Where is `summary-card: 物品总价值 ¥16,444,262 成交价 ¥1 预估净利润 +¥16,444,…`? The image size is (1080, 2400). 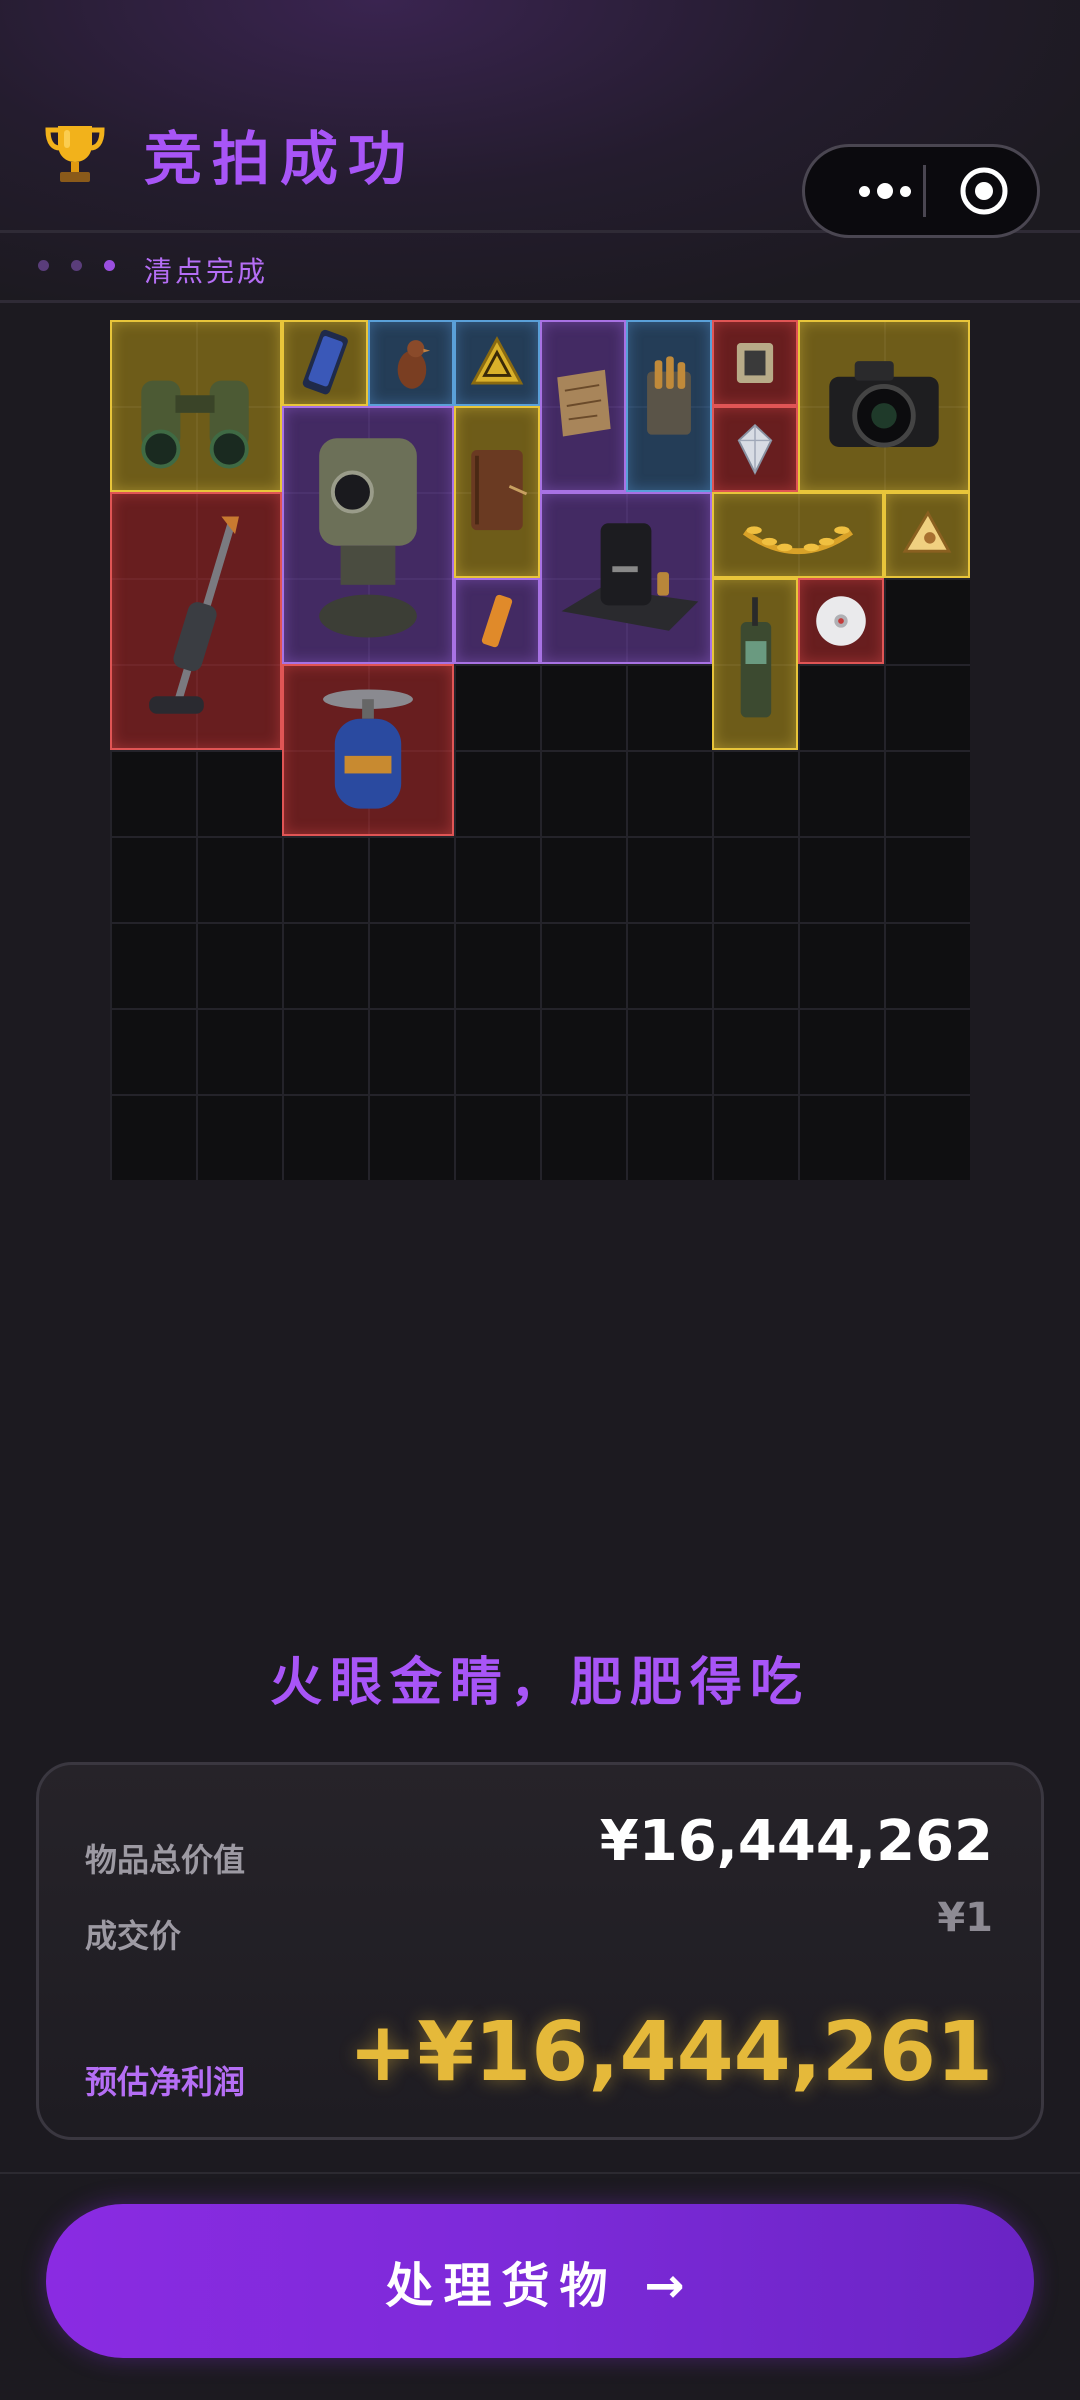 summary-card: 物品总价值 ¥16,444,262 成交价 ¥1 预估净利润 +¥16,444,… is located at coordinates (540, 1951).